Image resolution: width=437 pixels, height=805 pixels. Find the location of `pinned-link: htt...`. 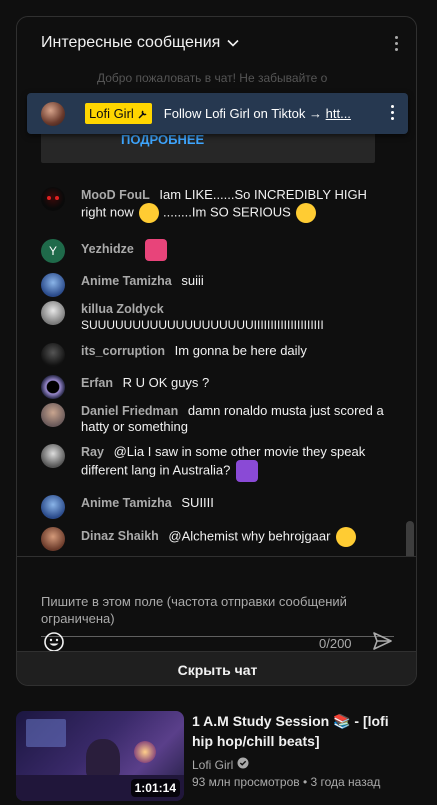

pinned-link: htt... is located at coordinates (338, 113).